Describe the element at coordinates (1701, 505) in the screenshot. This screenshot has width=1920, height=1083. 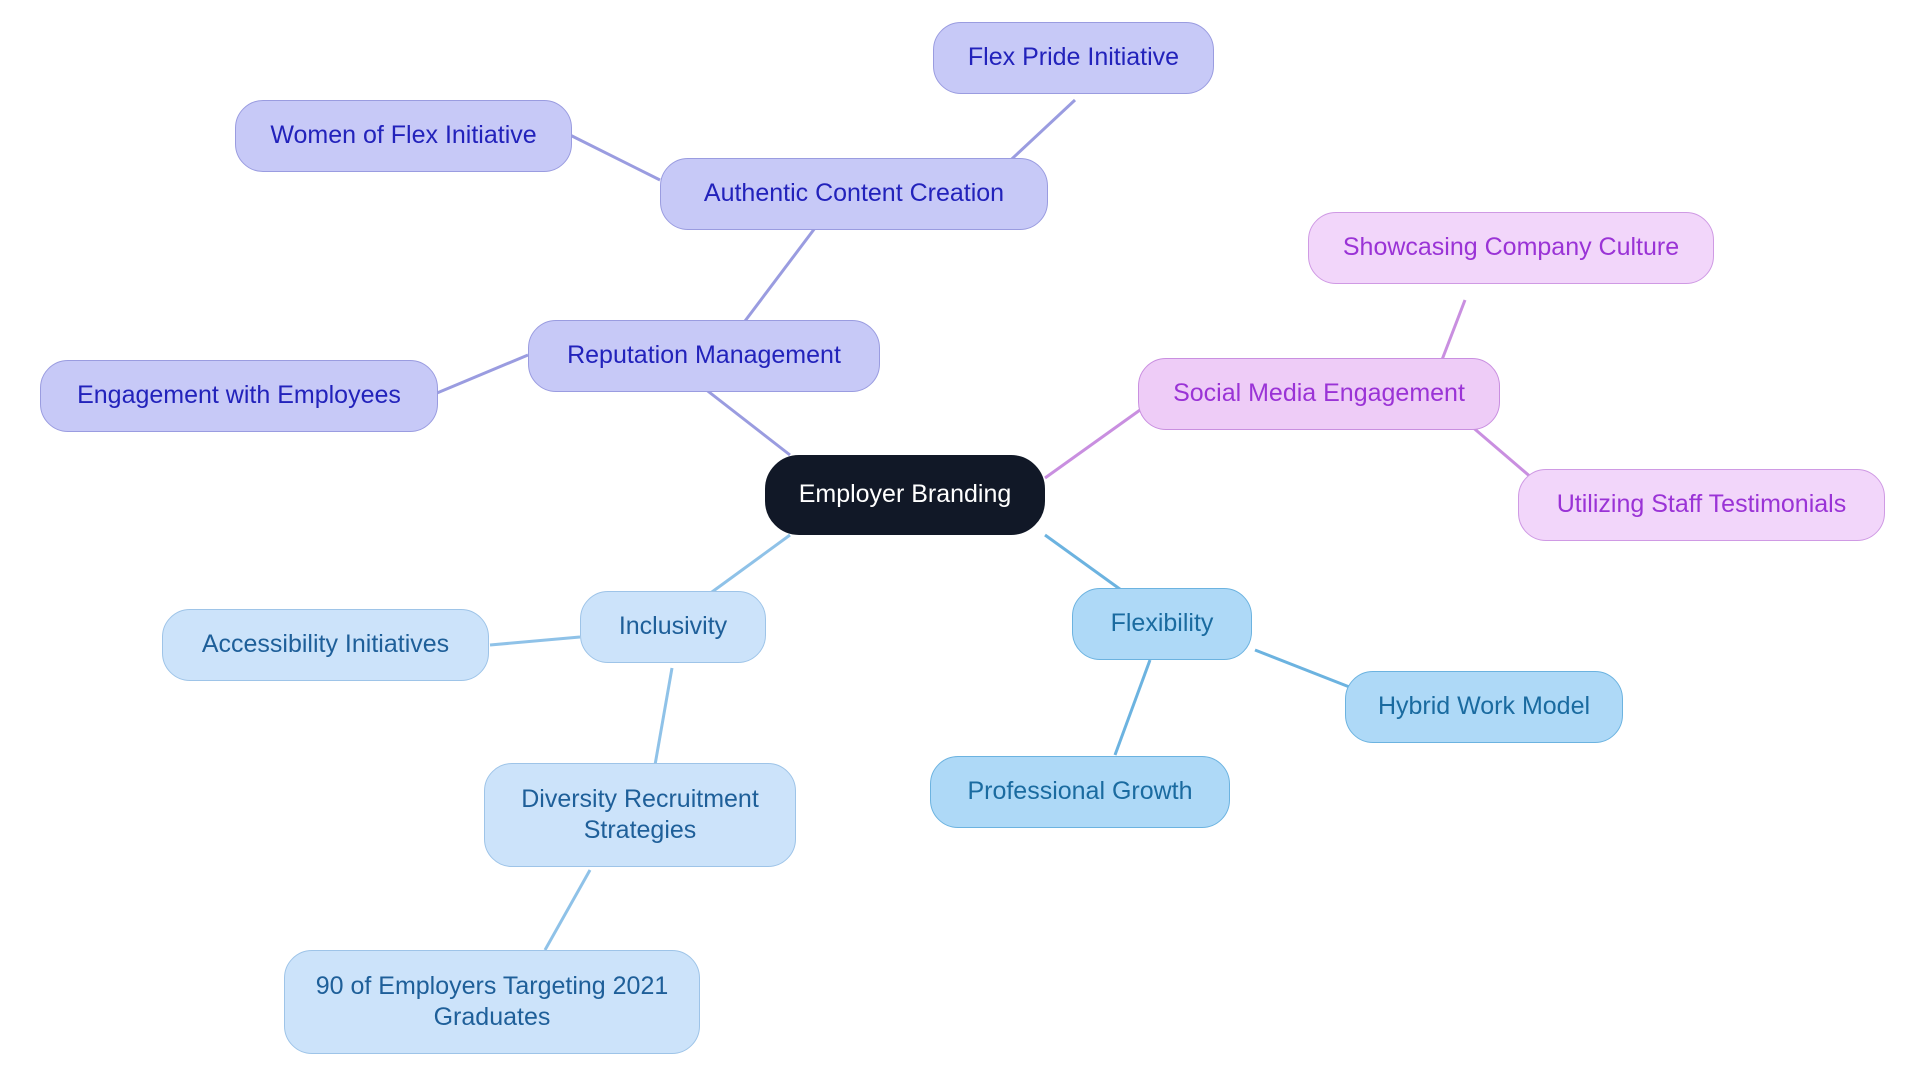
I see `node-utilizing-staff-testimonials: Utilizing Staff Testimonials` at that location.